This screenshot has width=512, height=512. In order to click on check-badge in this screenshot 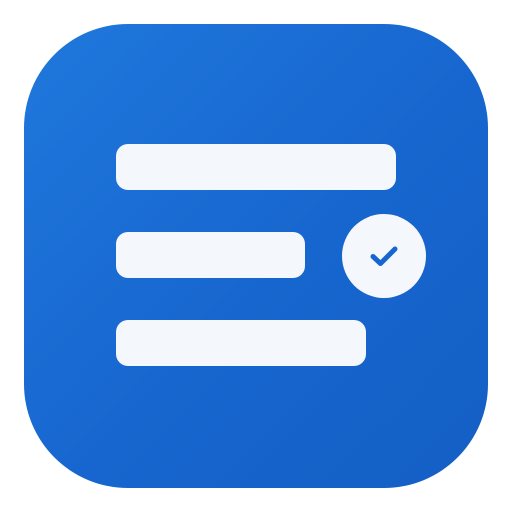, I will do `click(384, 256)`.